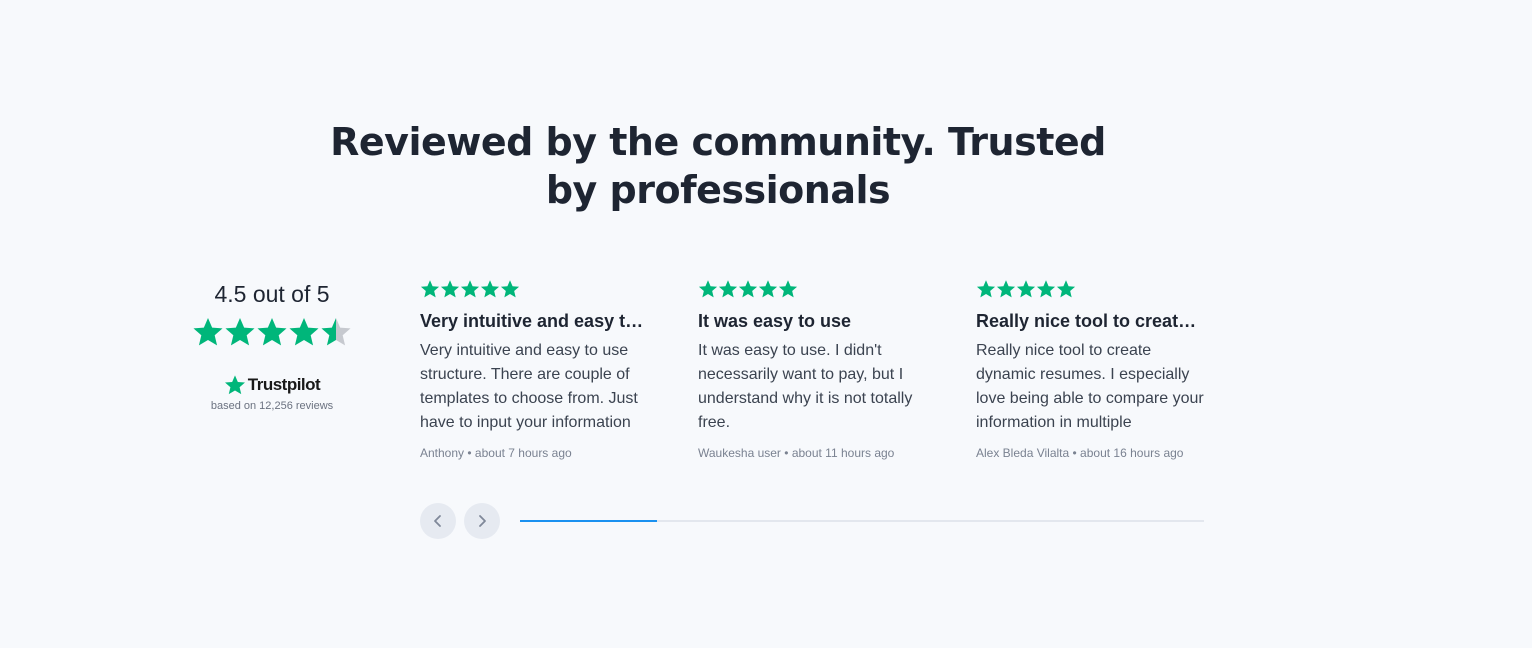 The image size is (1532, 648). What do you see at coordinates (775, 321) in the screenshot?
I see `review-title: It was easy to use` at bounding box center [775, 321].